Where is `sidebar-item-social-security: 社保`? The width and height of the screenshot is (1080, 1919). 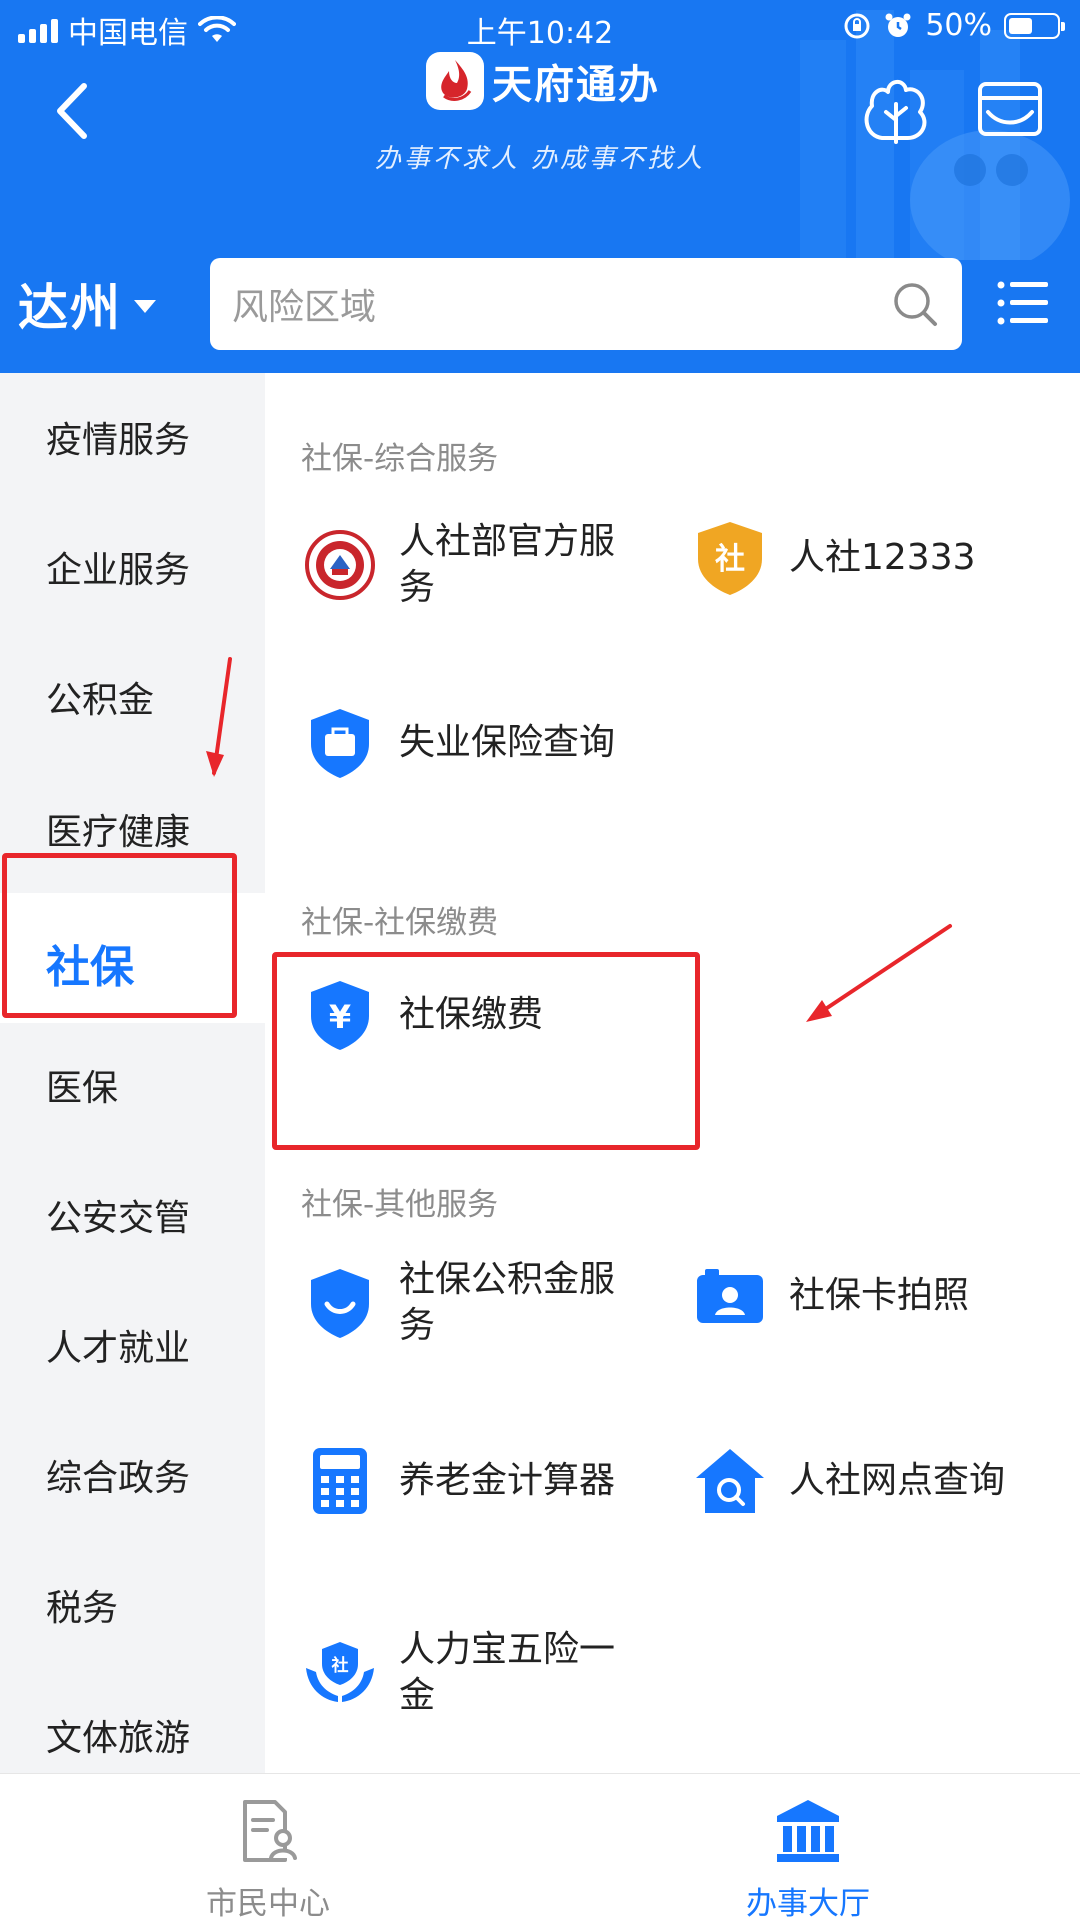 sidebar-item-social-security: 社保 is located at coordinates (132, 958).